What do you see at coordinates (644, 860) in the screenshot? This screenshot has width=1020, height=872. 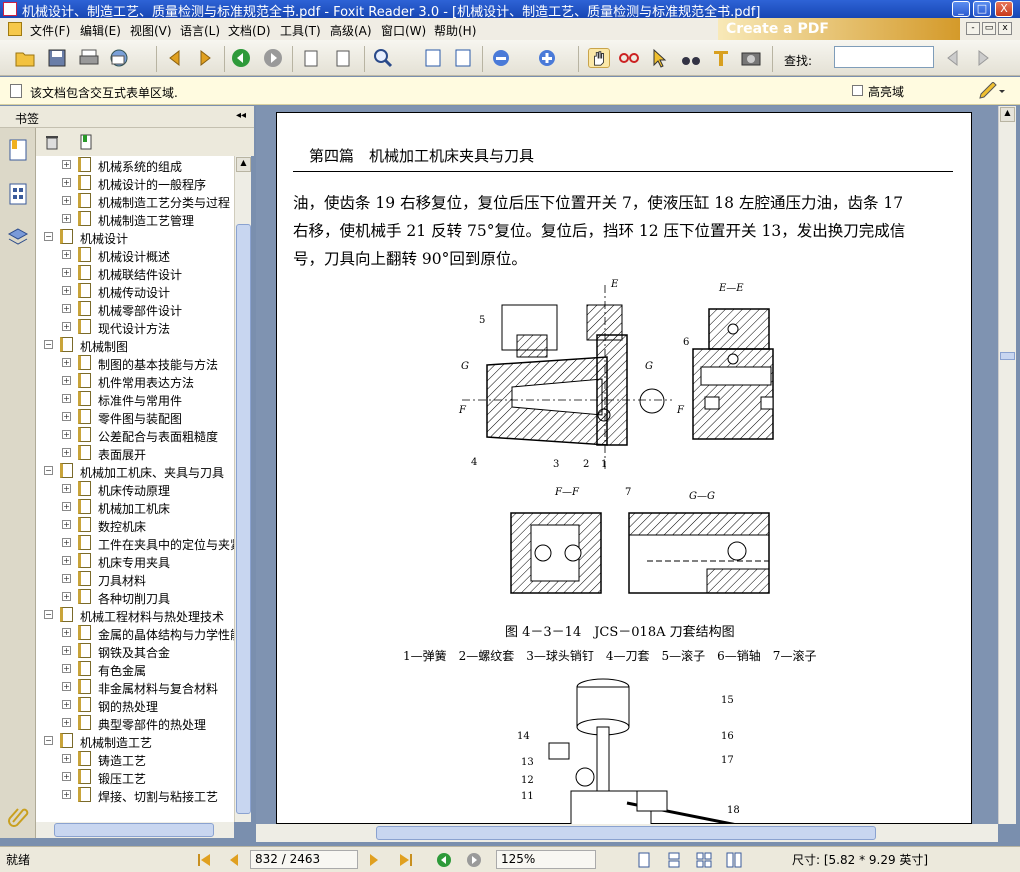 I see `single-page-view-icon` at bounding box center [644, 860].